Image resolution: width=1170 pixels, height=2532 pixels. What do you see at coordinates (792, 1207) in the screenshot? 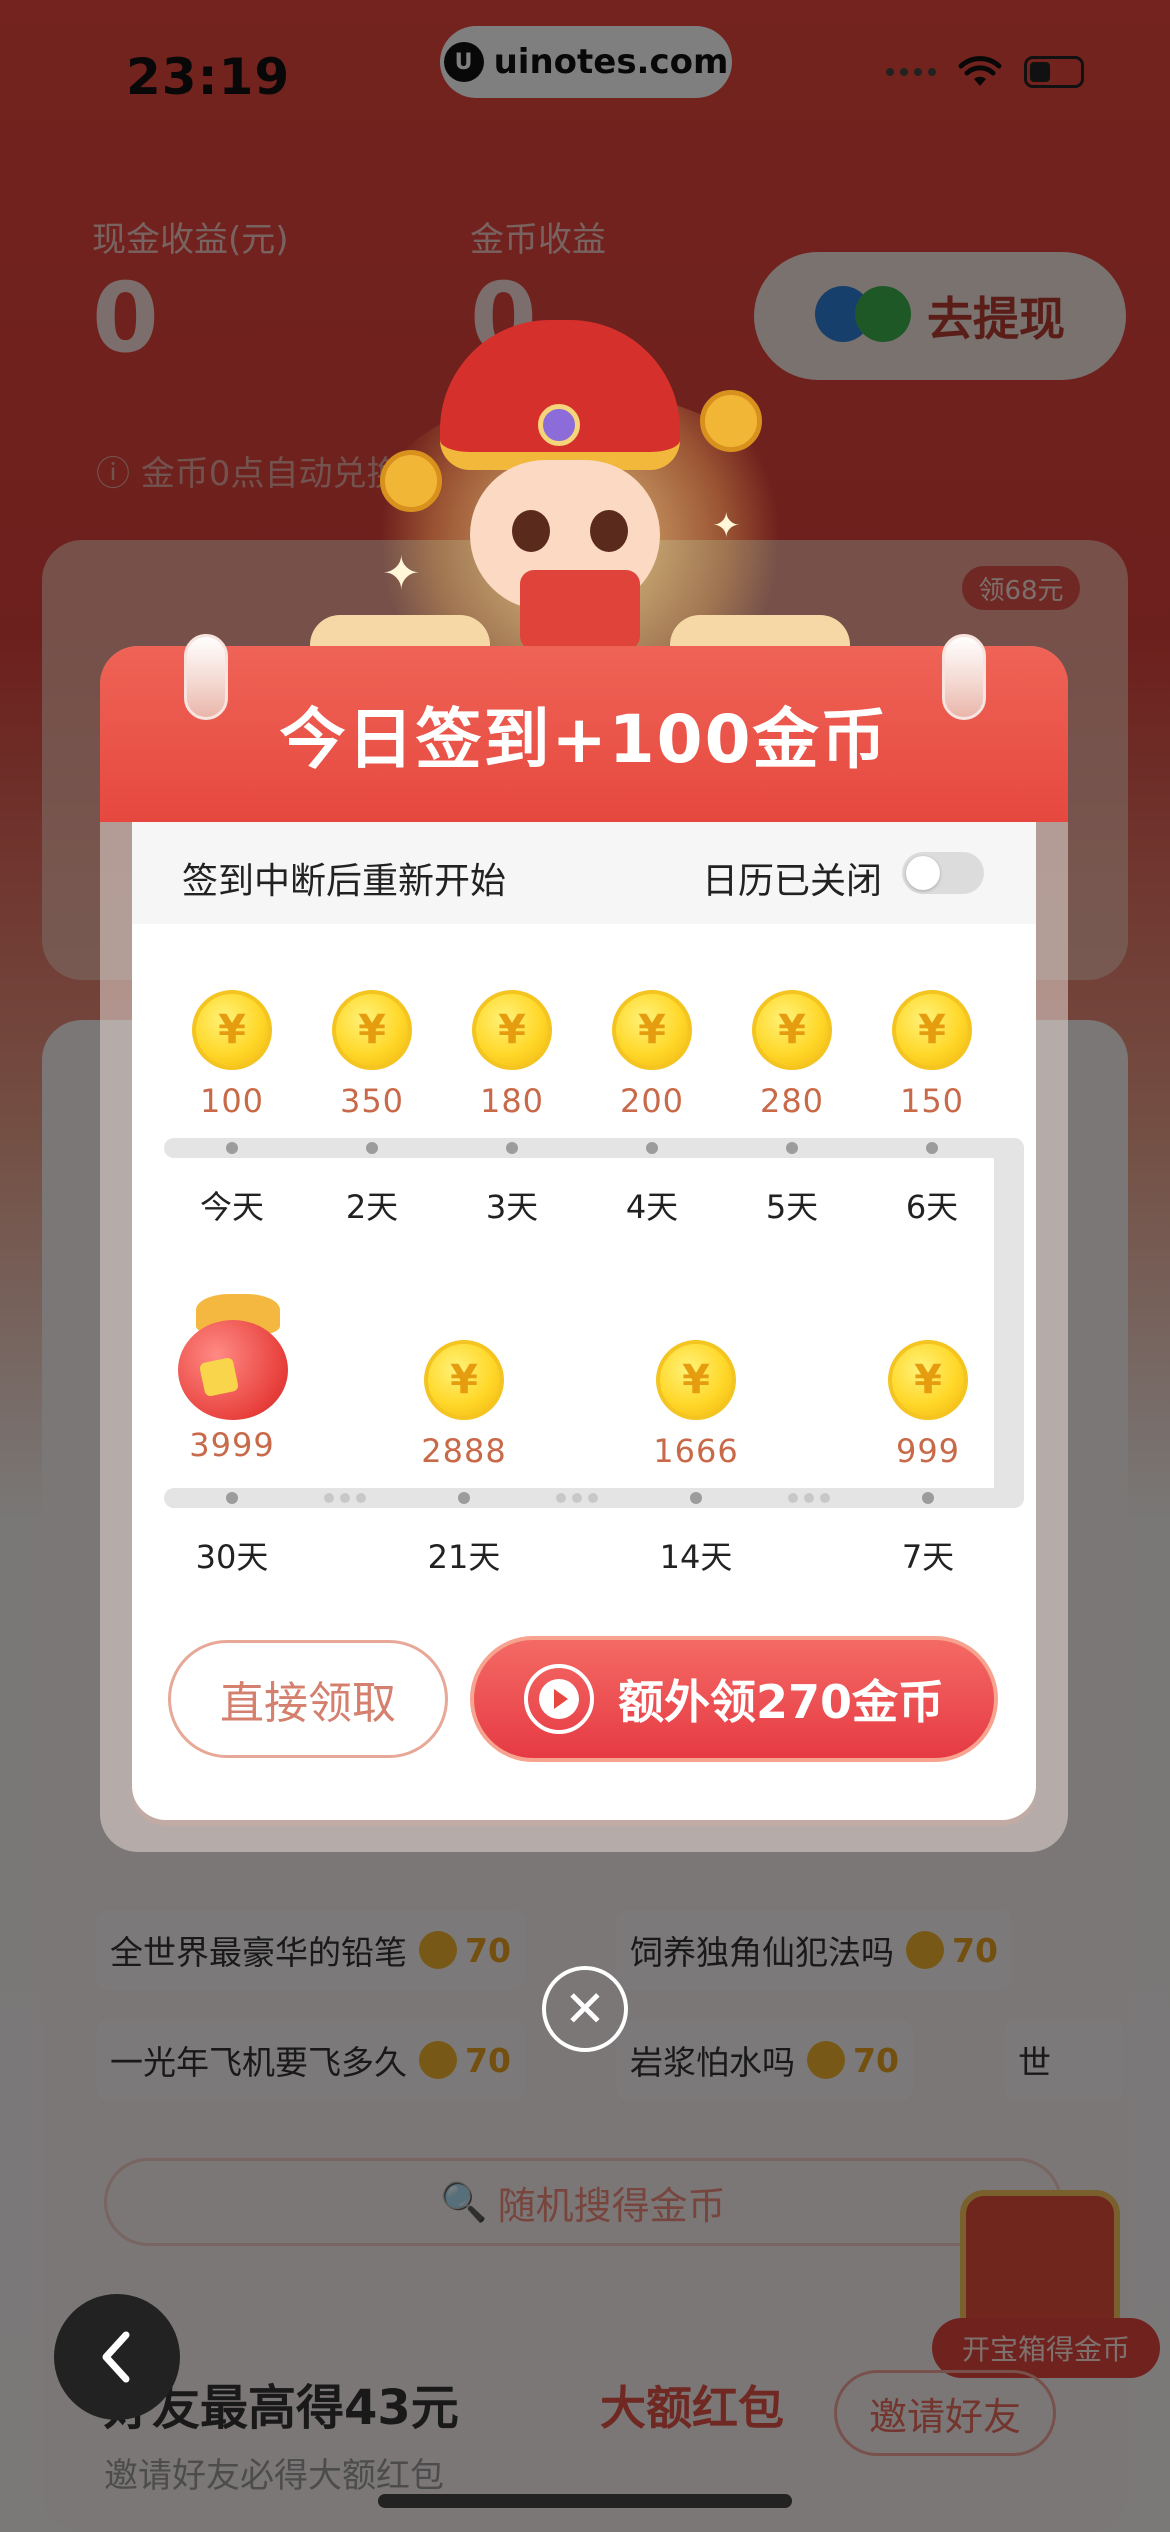
I see `day-label: 5天` at bounding box center [792, 1207].